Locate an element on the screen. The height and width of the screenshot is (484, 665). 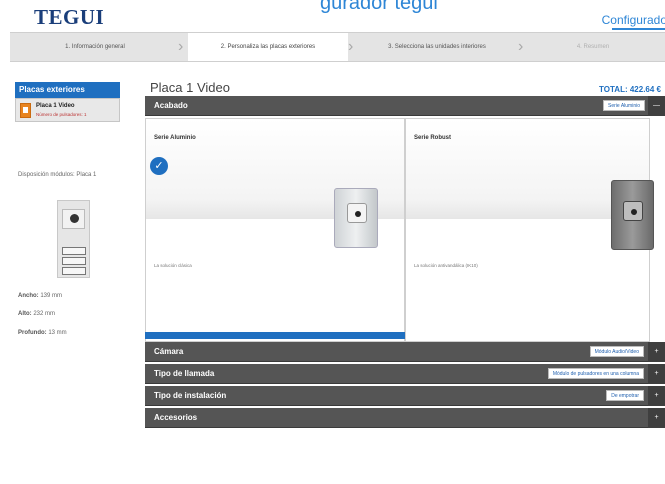
check-icon: ✓ is located at coordinates (159, 166).